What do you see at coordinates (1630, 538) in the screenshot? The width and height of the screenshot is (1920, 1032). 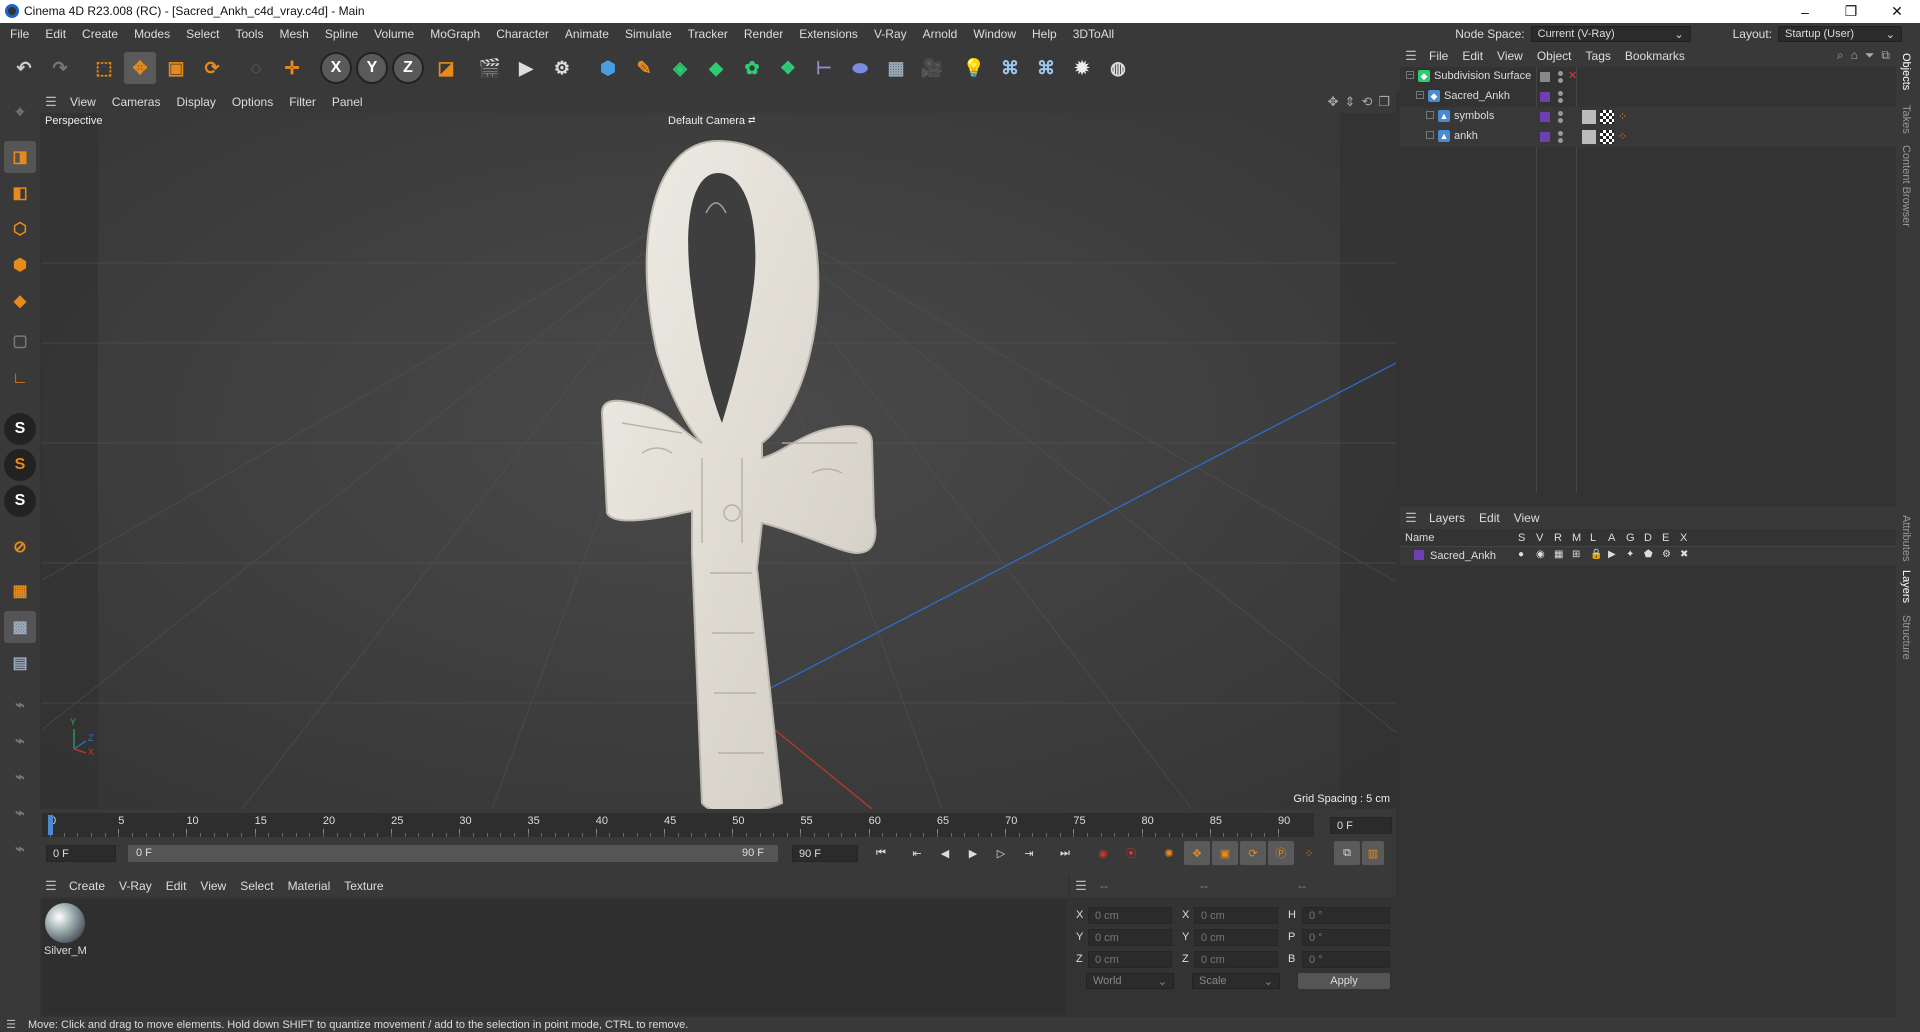 I see `layer-col-g: G` at bounding box center [1630, 538].